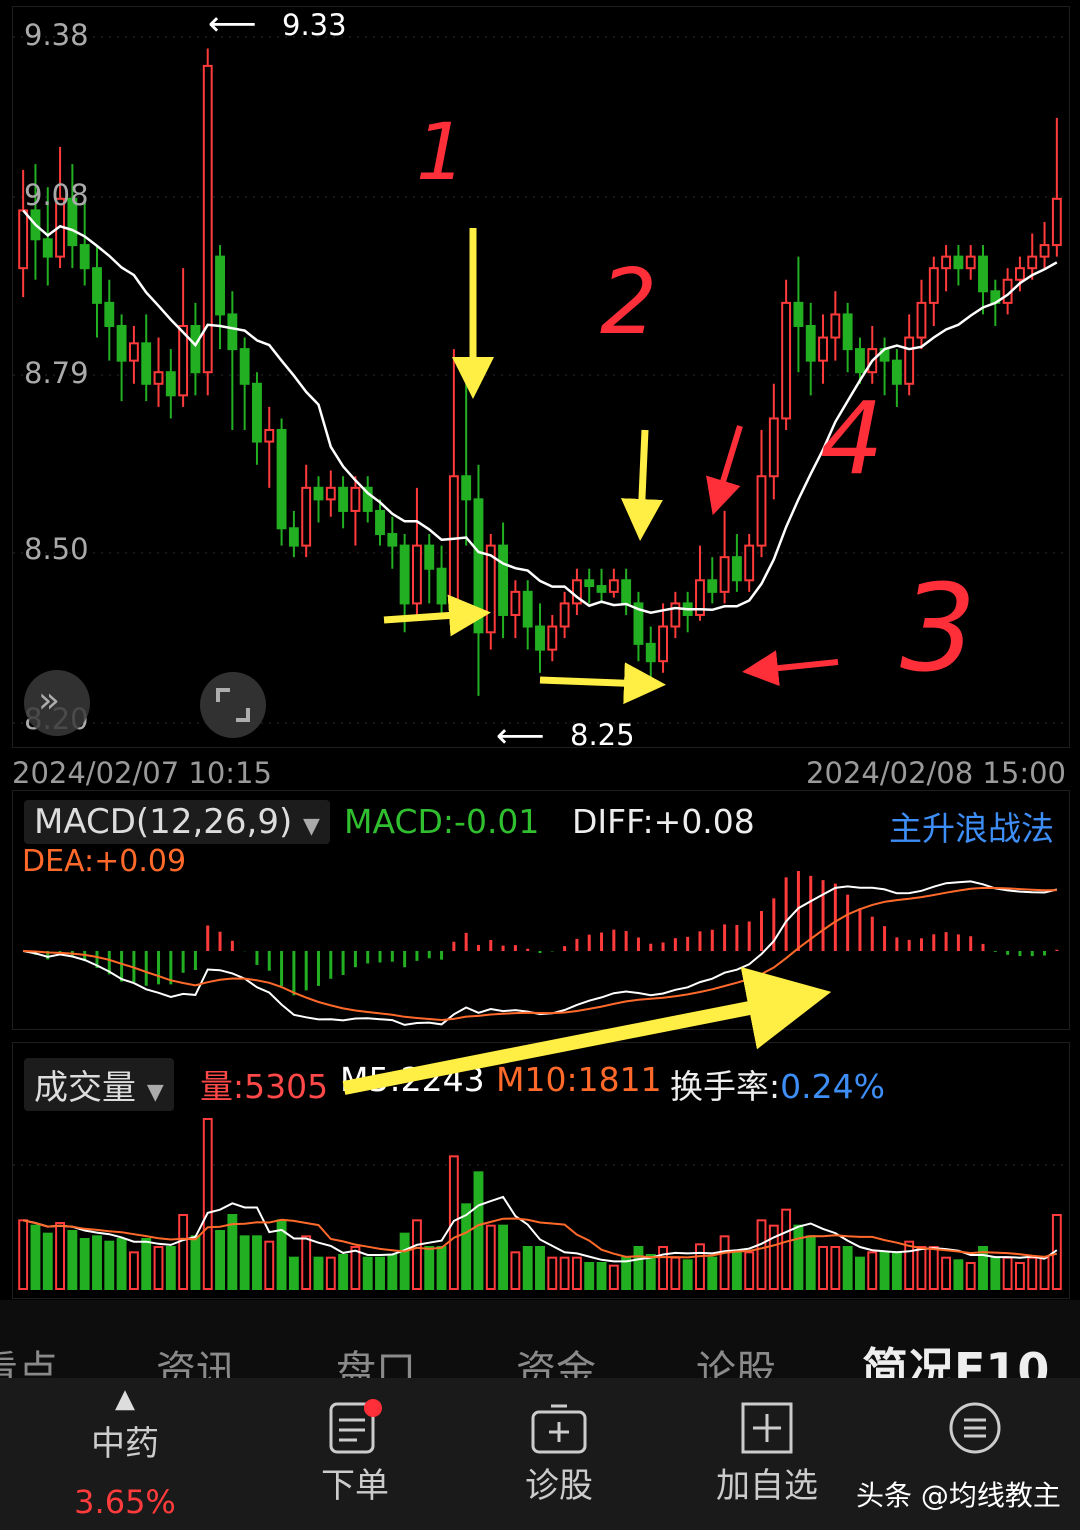  What do you see at coordinates (936, 773) in the screenshot?
I see `end-date: 2024/02/08 15:00` at bounding box center [936, 773].